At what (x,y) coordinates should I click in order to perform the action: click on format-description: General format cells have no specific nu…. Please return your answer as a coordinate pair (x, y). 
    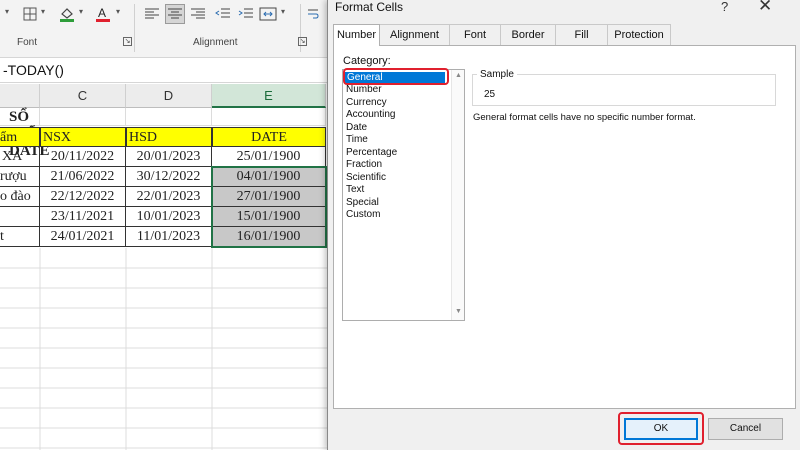
    Looking at the image, I should click on (584, 117).